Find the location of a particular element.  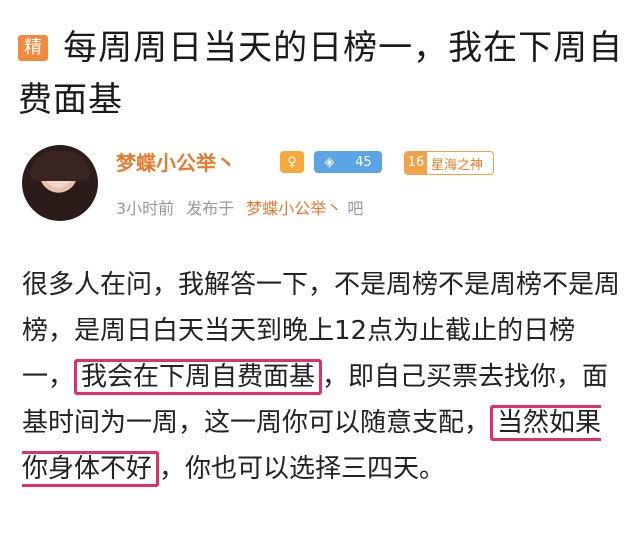

featured-badge: 精 is located at coordinates (33, 48).